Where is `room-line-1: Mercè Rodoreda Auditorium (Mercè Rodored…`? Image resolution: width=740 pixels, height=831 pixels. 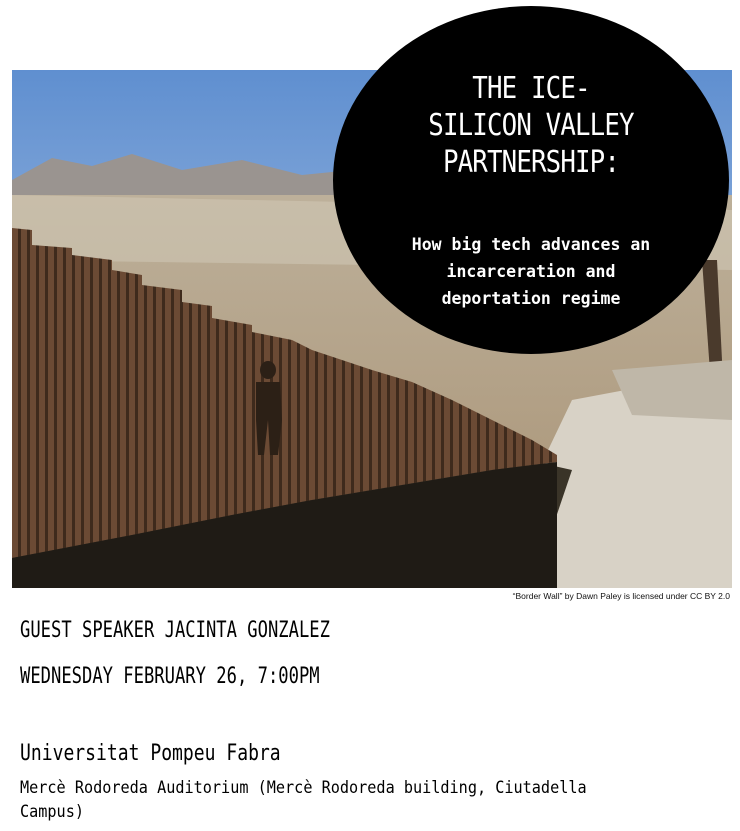
room-line-1: Mercè Rodoreda Auditorium (Mercè Rodored… is located at coordinates (303, 787).